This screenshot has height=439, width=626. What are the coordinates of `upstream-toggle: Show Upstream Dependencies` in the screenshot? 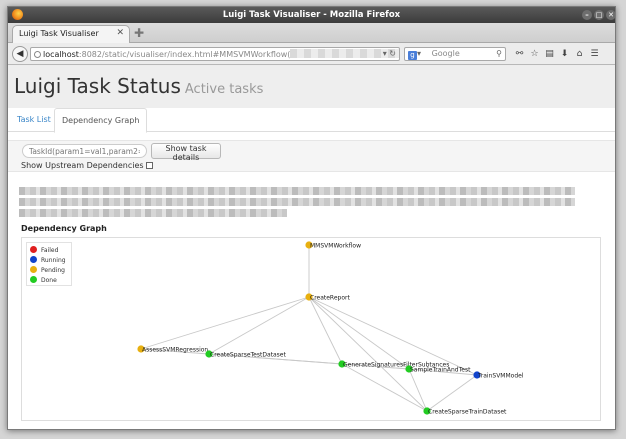 It's located at (87, 165).